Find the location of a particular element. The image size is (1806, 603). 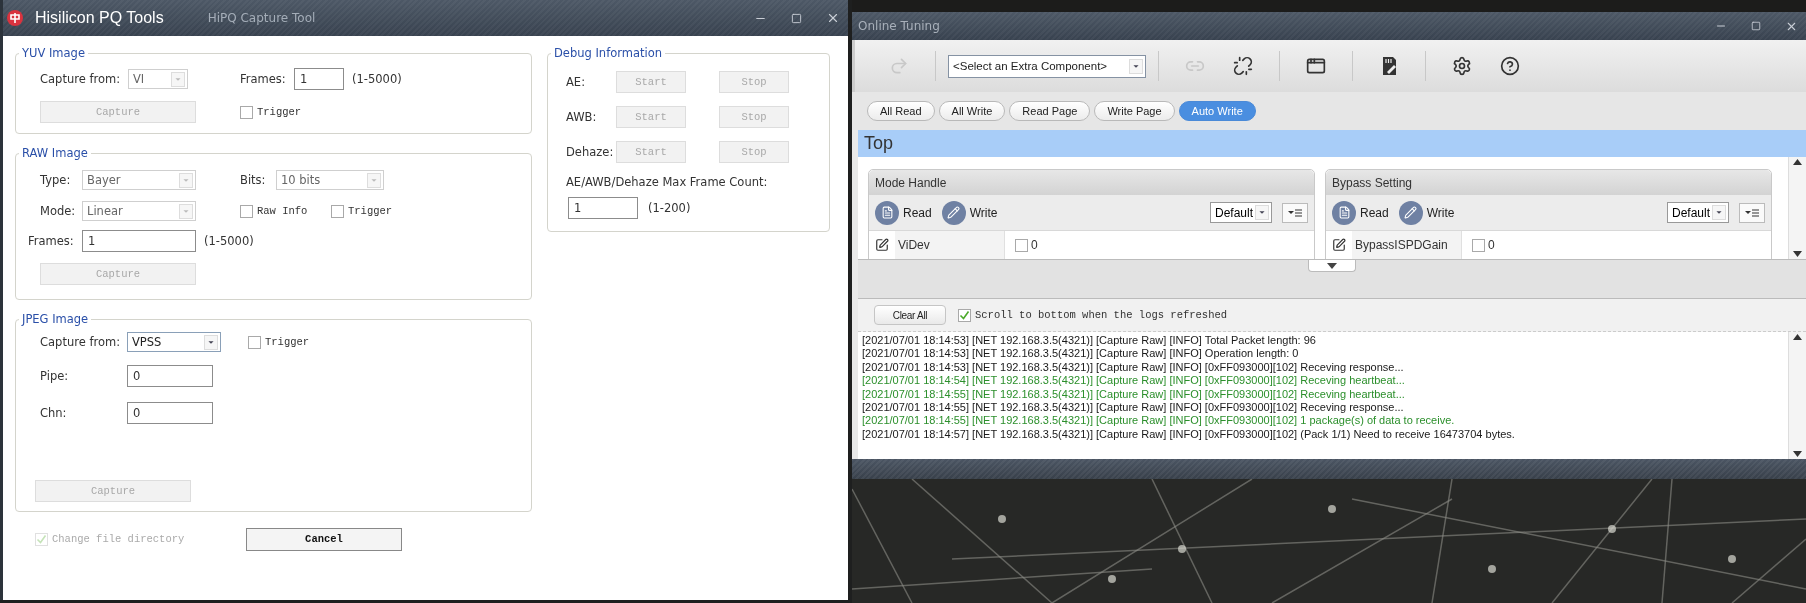

group-title: YUV Image is located at coordinates (53, 53).